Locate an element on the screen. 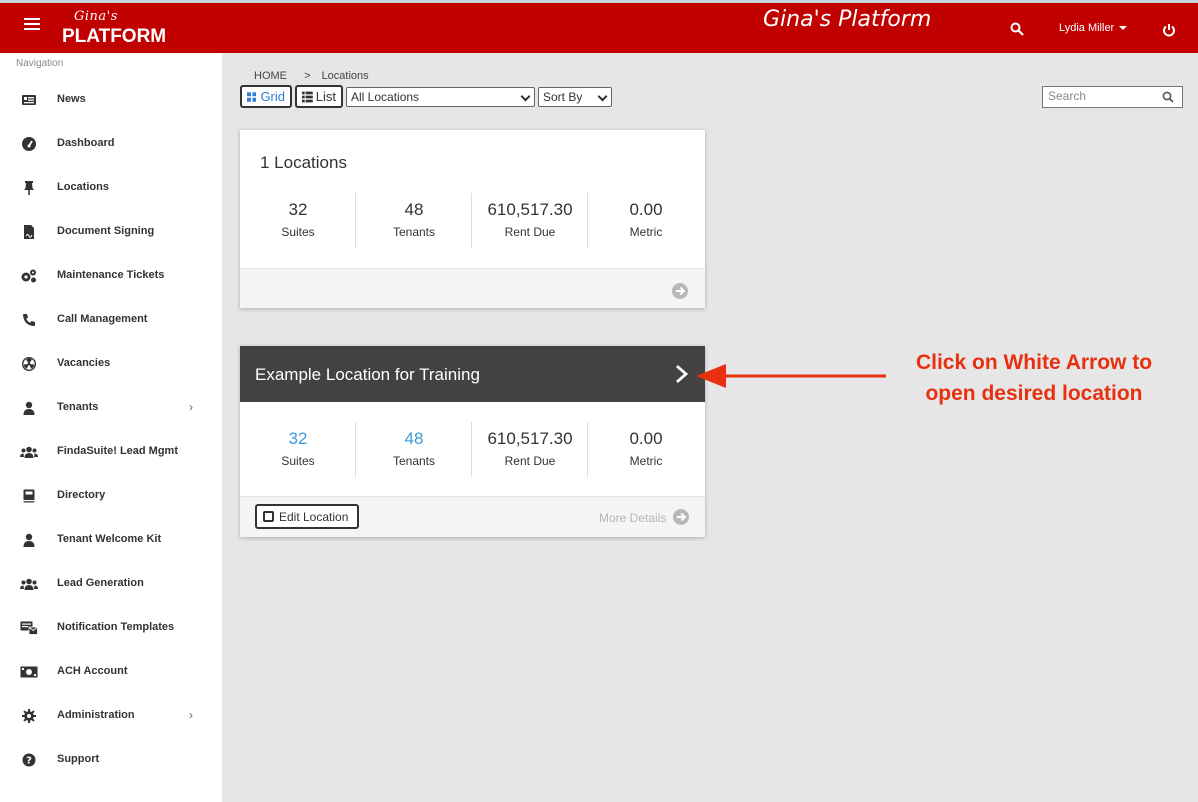 This screenshot has width=1198, height=802. tenants-link: 48 is located at coordinates (414, 439).